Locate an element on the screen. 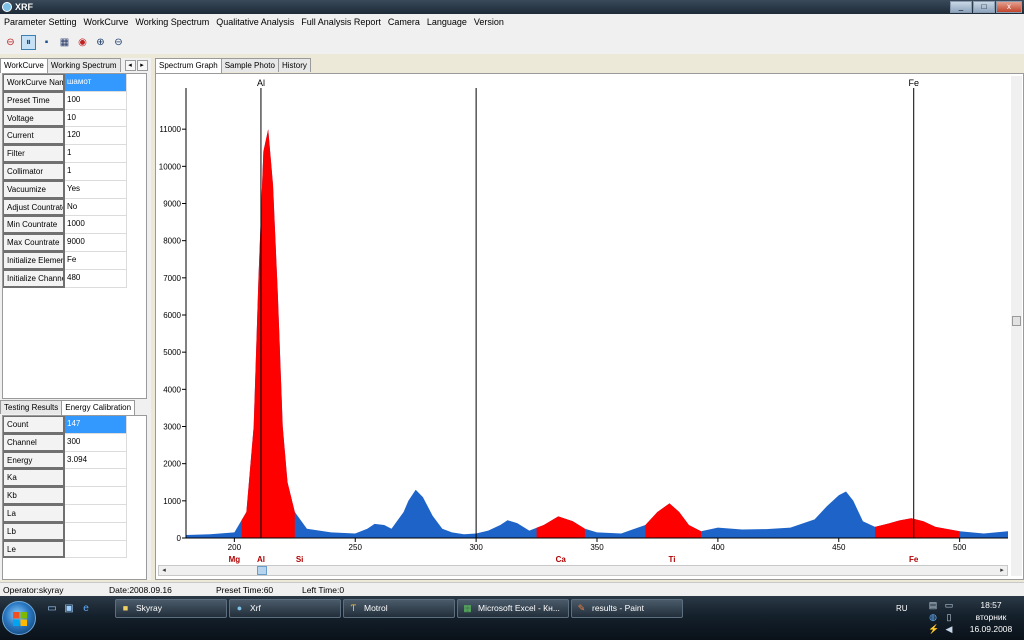  property-value: 1000 is located at coordinates (96, 225).